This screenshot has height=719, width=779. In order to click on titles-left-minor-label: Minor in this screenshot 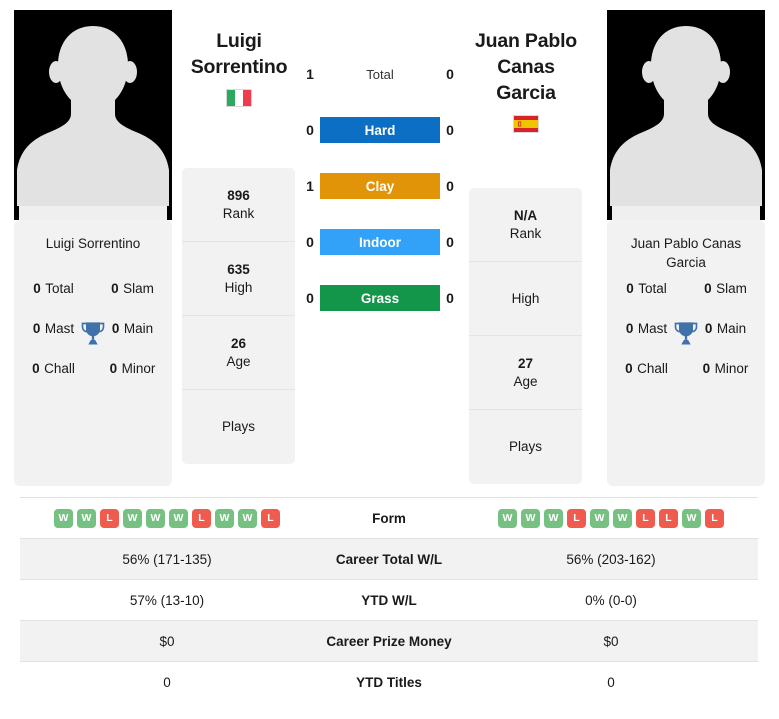, I will do `click(138, 368)`.